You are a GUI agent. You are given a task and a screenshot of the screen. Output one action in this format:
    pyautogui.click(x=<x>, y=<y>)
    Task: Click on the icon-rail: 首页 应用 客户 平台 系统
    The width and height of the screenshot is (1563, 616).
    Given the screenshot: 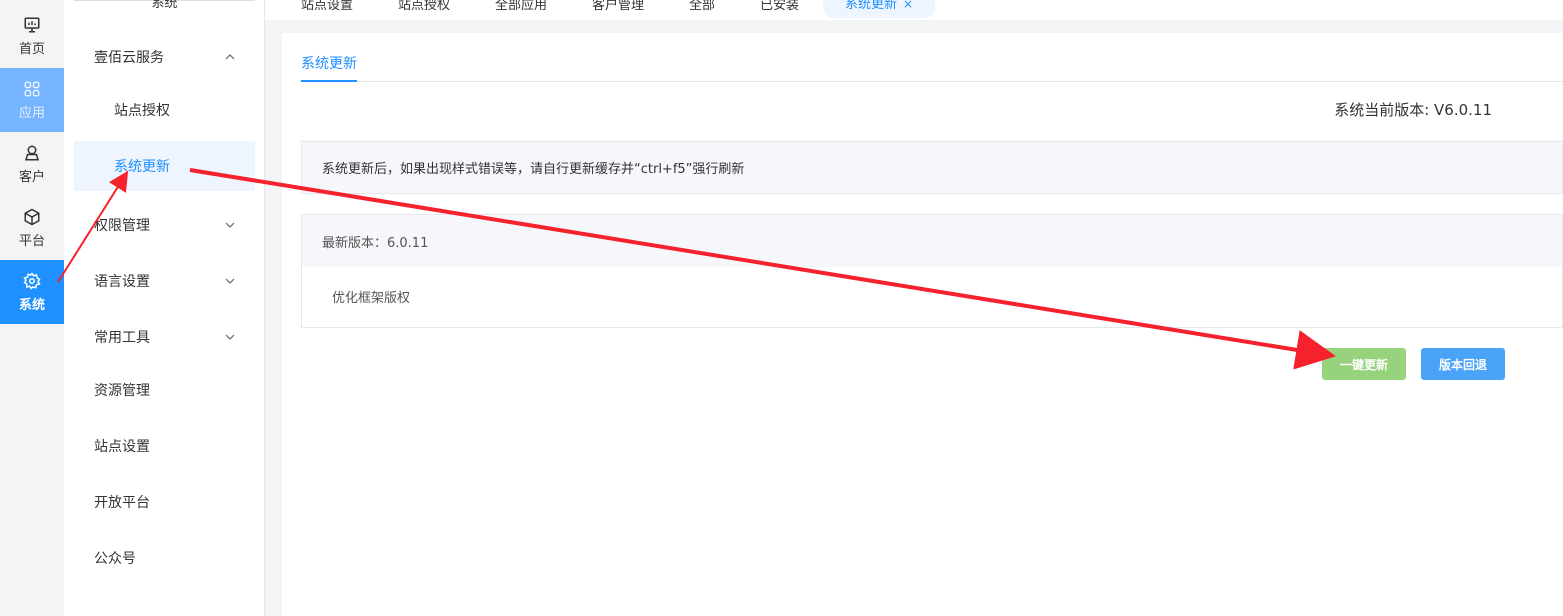 What is the action you would take?
    pyautogui.click(x=32, y=308)
    